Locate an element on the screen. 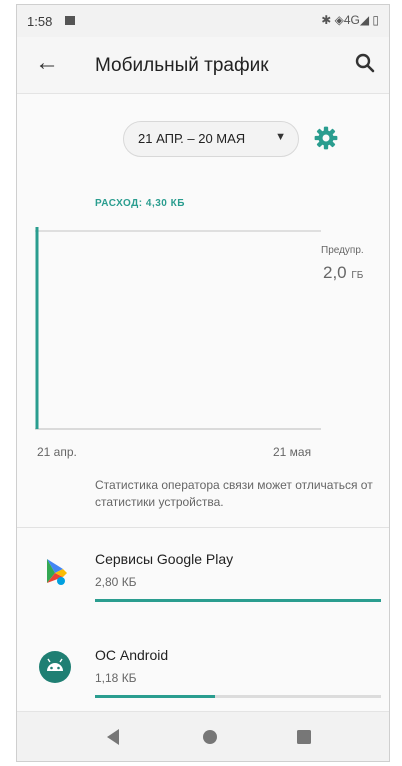  app-name: ОС Android is located at coordinates (132, 655).